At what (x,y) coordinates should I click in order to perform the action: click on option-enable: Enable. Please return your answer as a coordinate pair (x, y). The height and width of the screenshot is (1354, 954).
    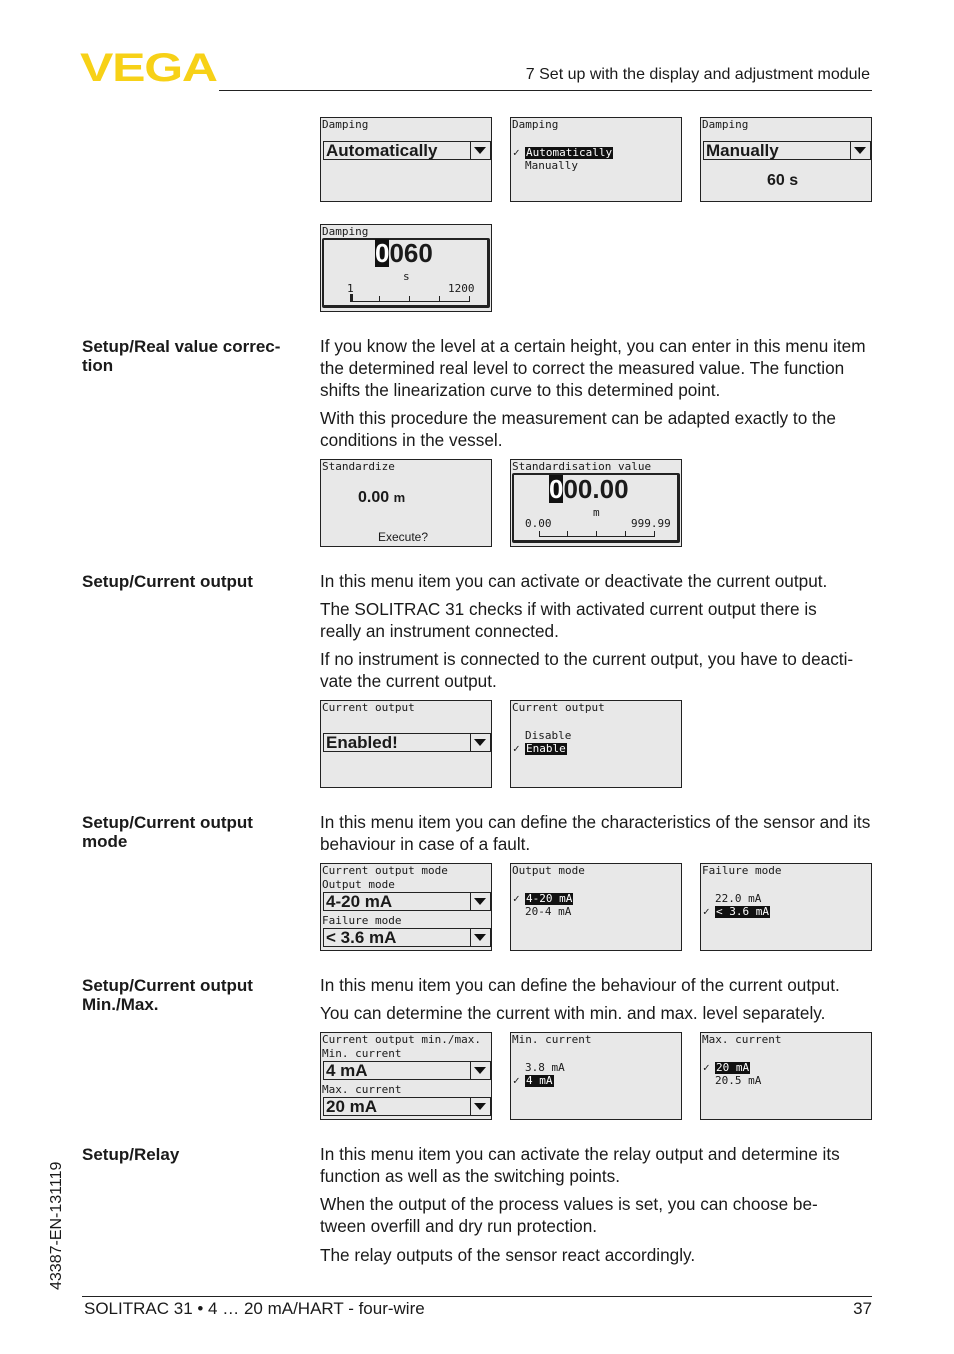
    Looking at the image, I should click on (546, 749).